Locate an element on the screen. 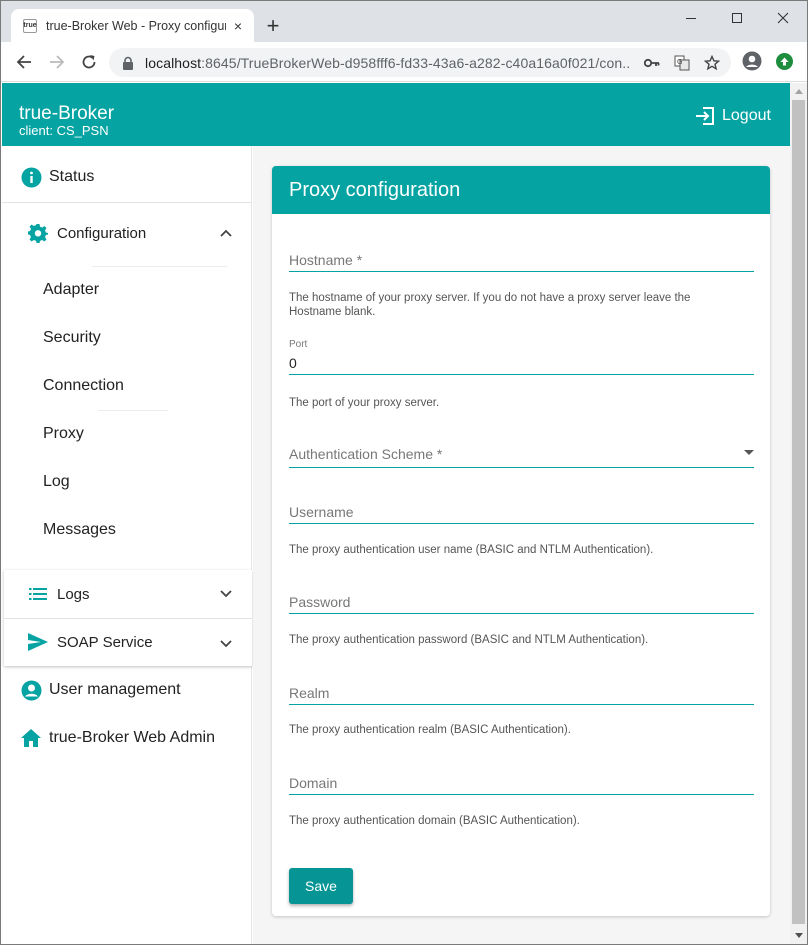 This screenshot has width=808, height=945. url-host: localhost is located at coordinates (173, 62).